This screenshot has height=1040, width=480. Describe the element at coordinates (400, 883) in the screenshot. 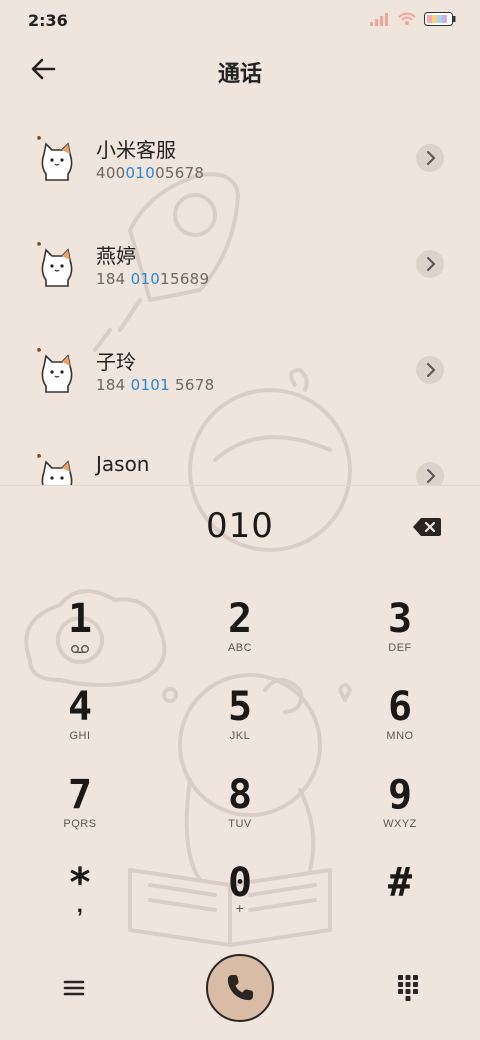

I see `key-digit: #` at that location.